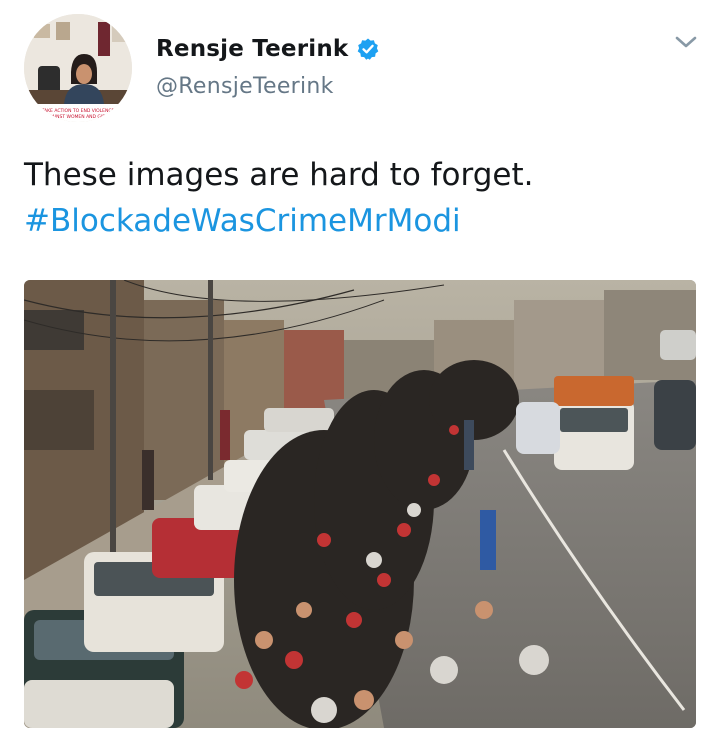 Image resolution: width=720 pixels, height=751 pixels. I want to click on svg-text: TAKE ACTION TO END VIOLENCE, so click(78, 111).